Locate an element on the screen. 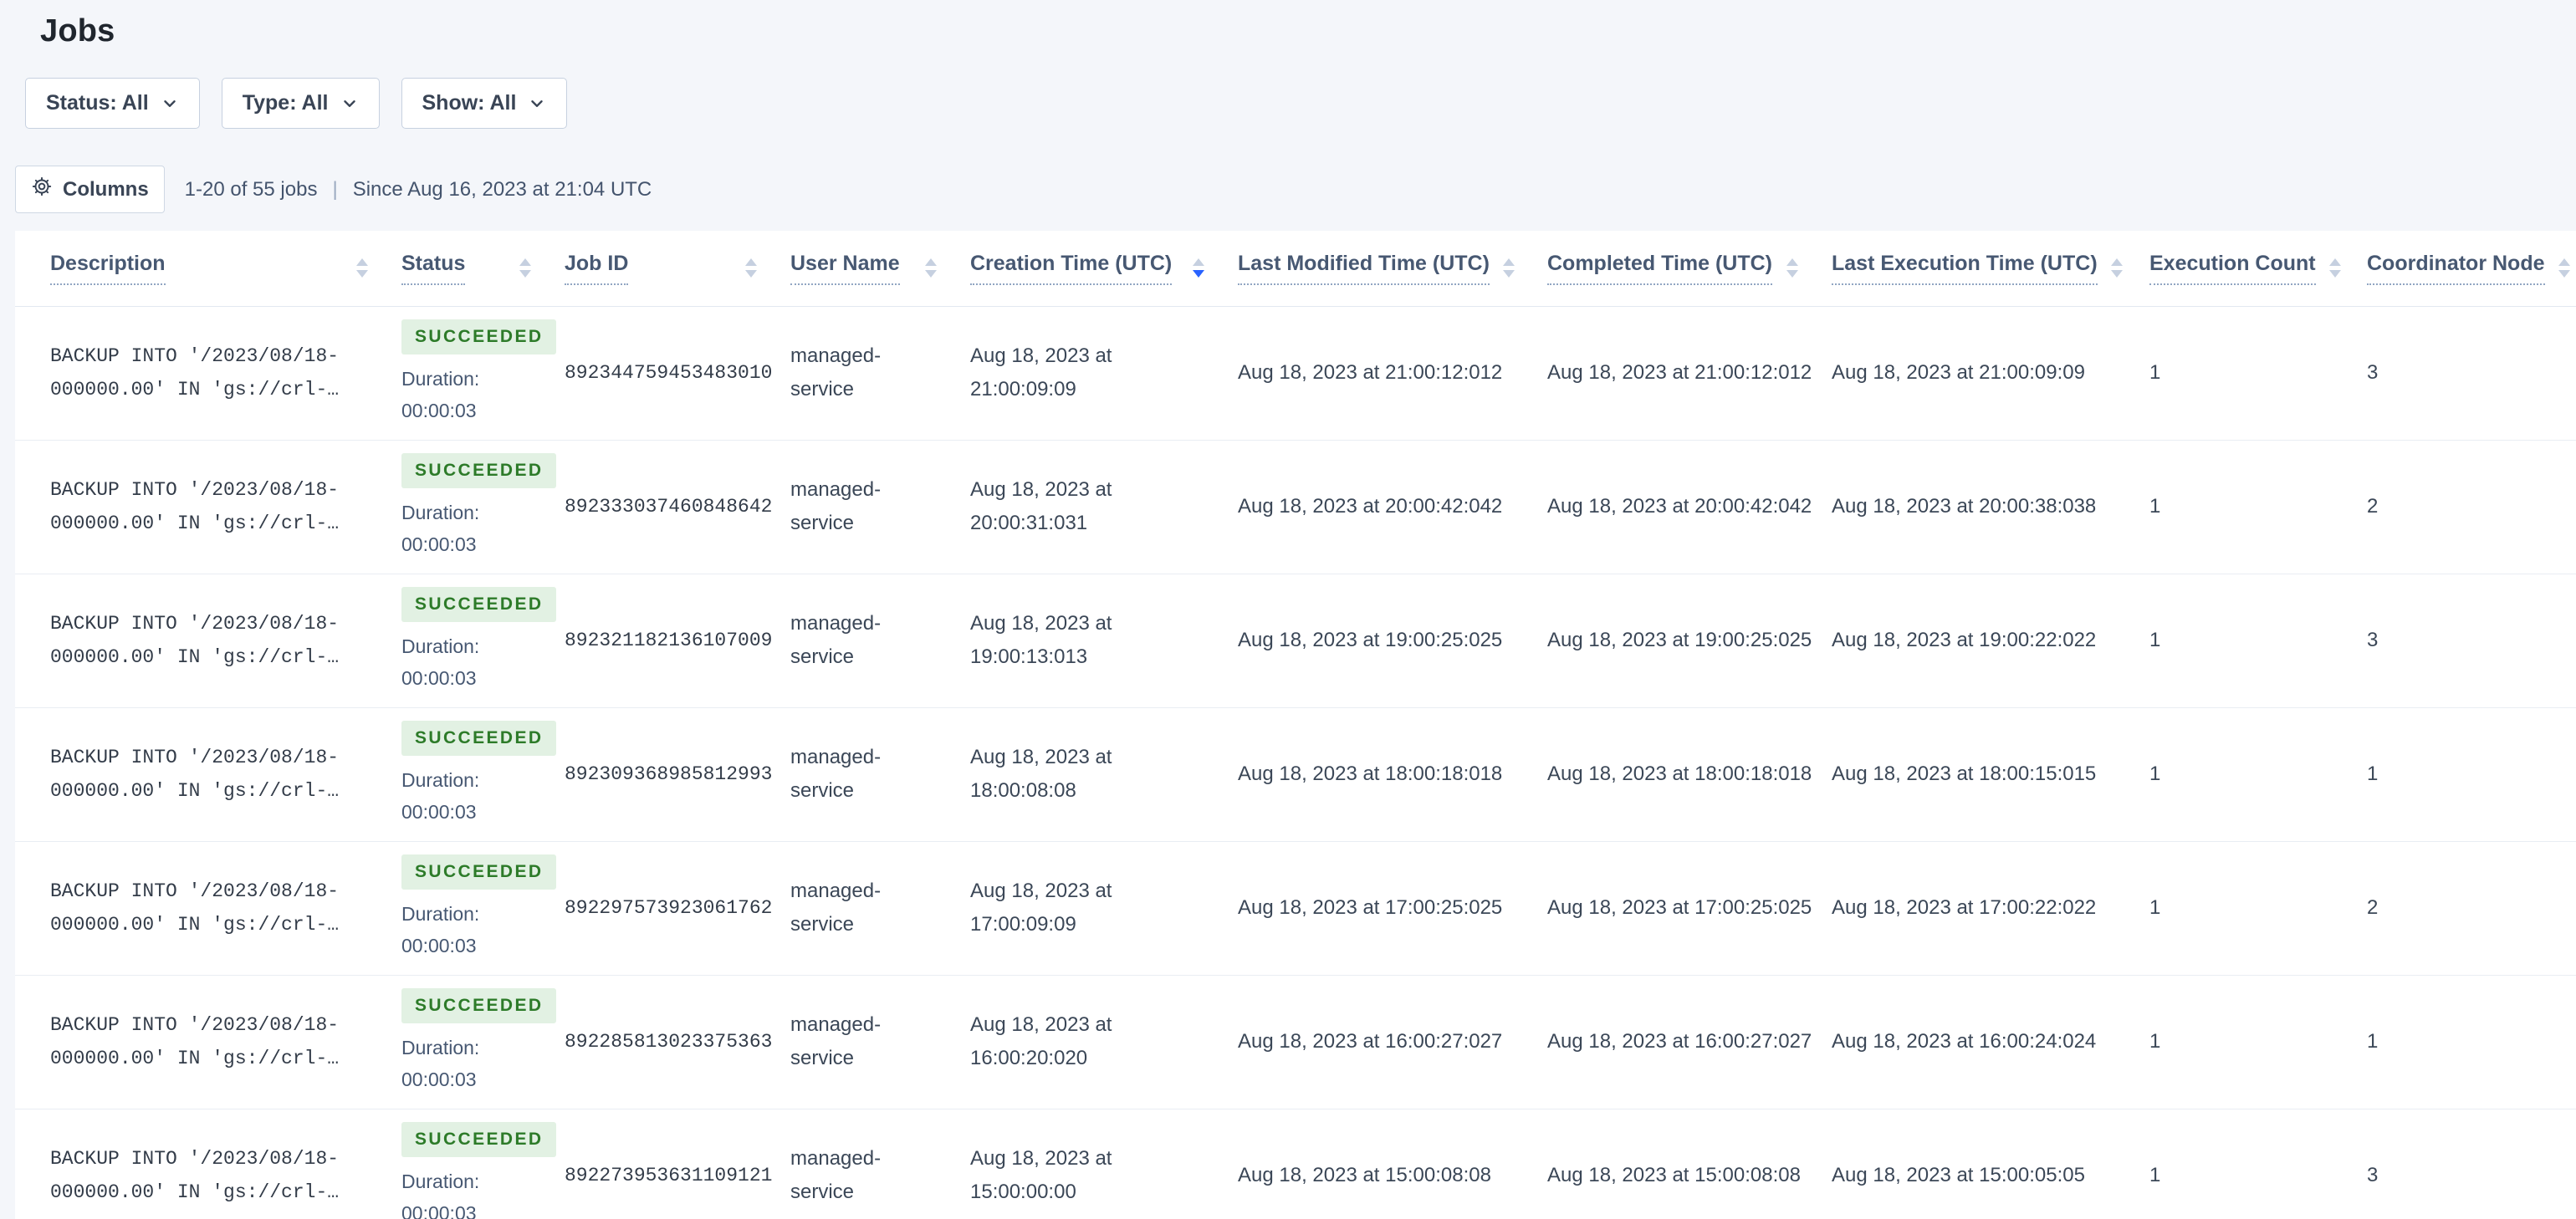  since-timestamp: Since Aug 16, 2023 at 21:04 UTC is located at coordinates (502, 189).